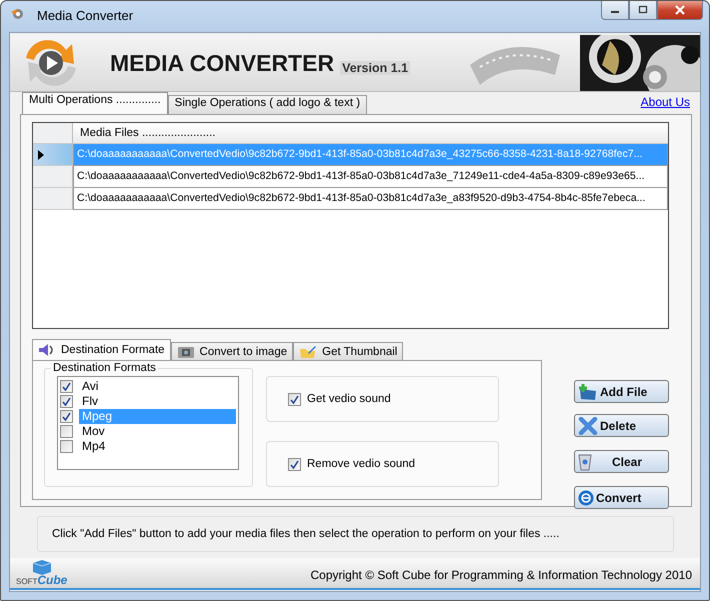 This screenshot has height=601, width=710. What do you see at coordinates (621, 461) in the screenshot?
I see `action-button: Clear` at bounding box center [621, 461].